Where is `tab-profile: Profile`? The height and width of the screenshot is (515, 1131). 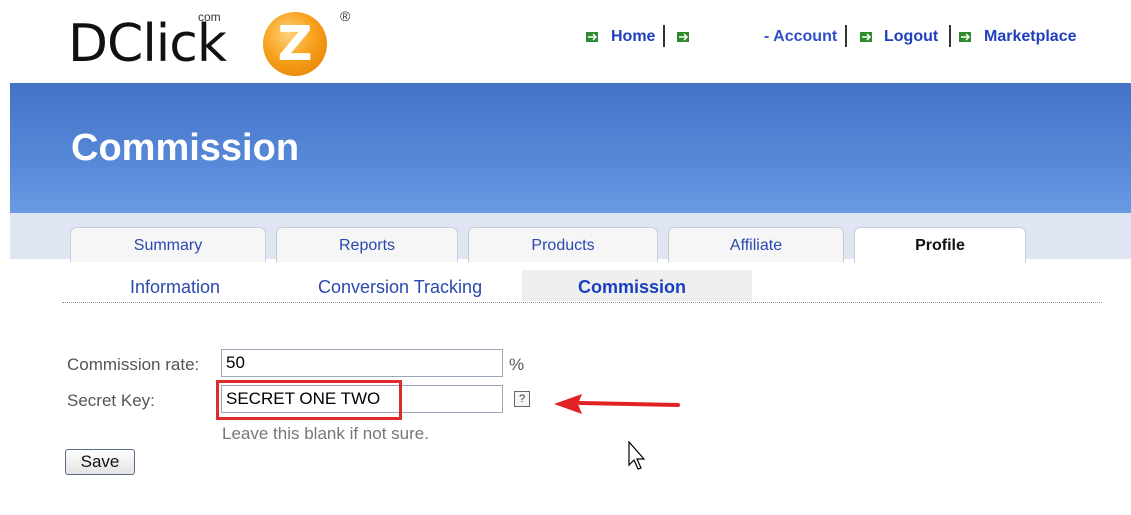 tab-profile: Profile is located at coordinates (940, 245).